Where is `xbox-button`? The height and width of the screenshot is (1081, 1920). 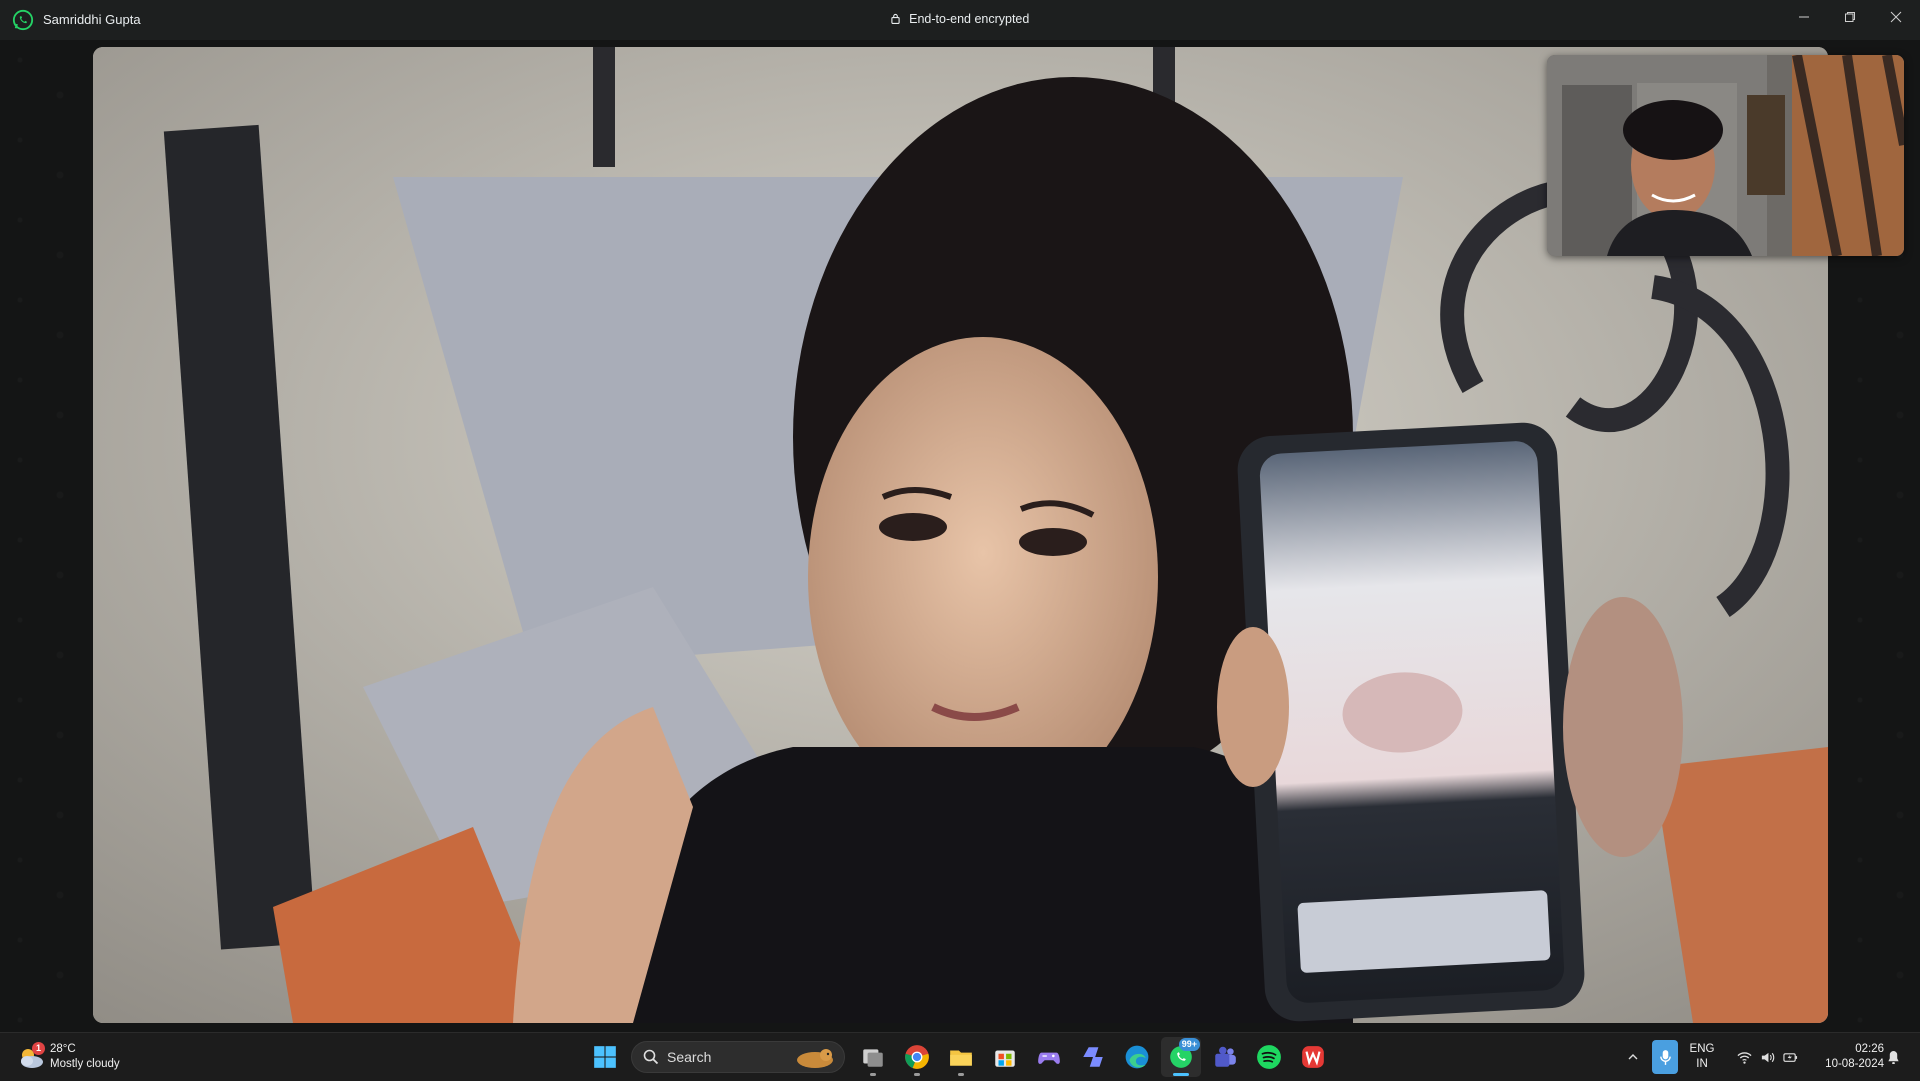 xbox-button is located at coordinates (1049, 1057).